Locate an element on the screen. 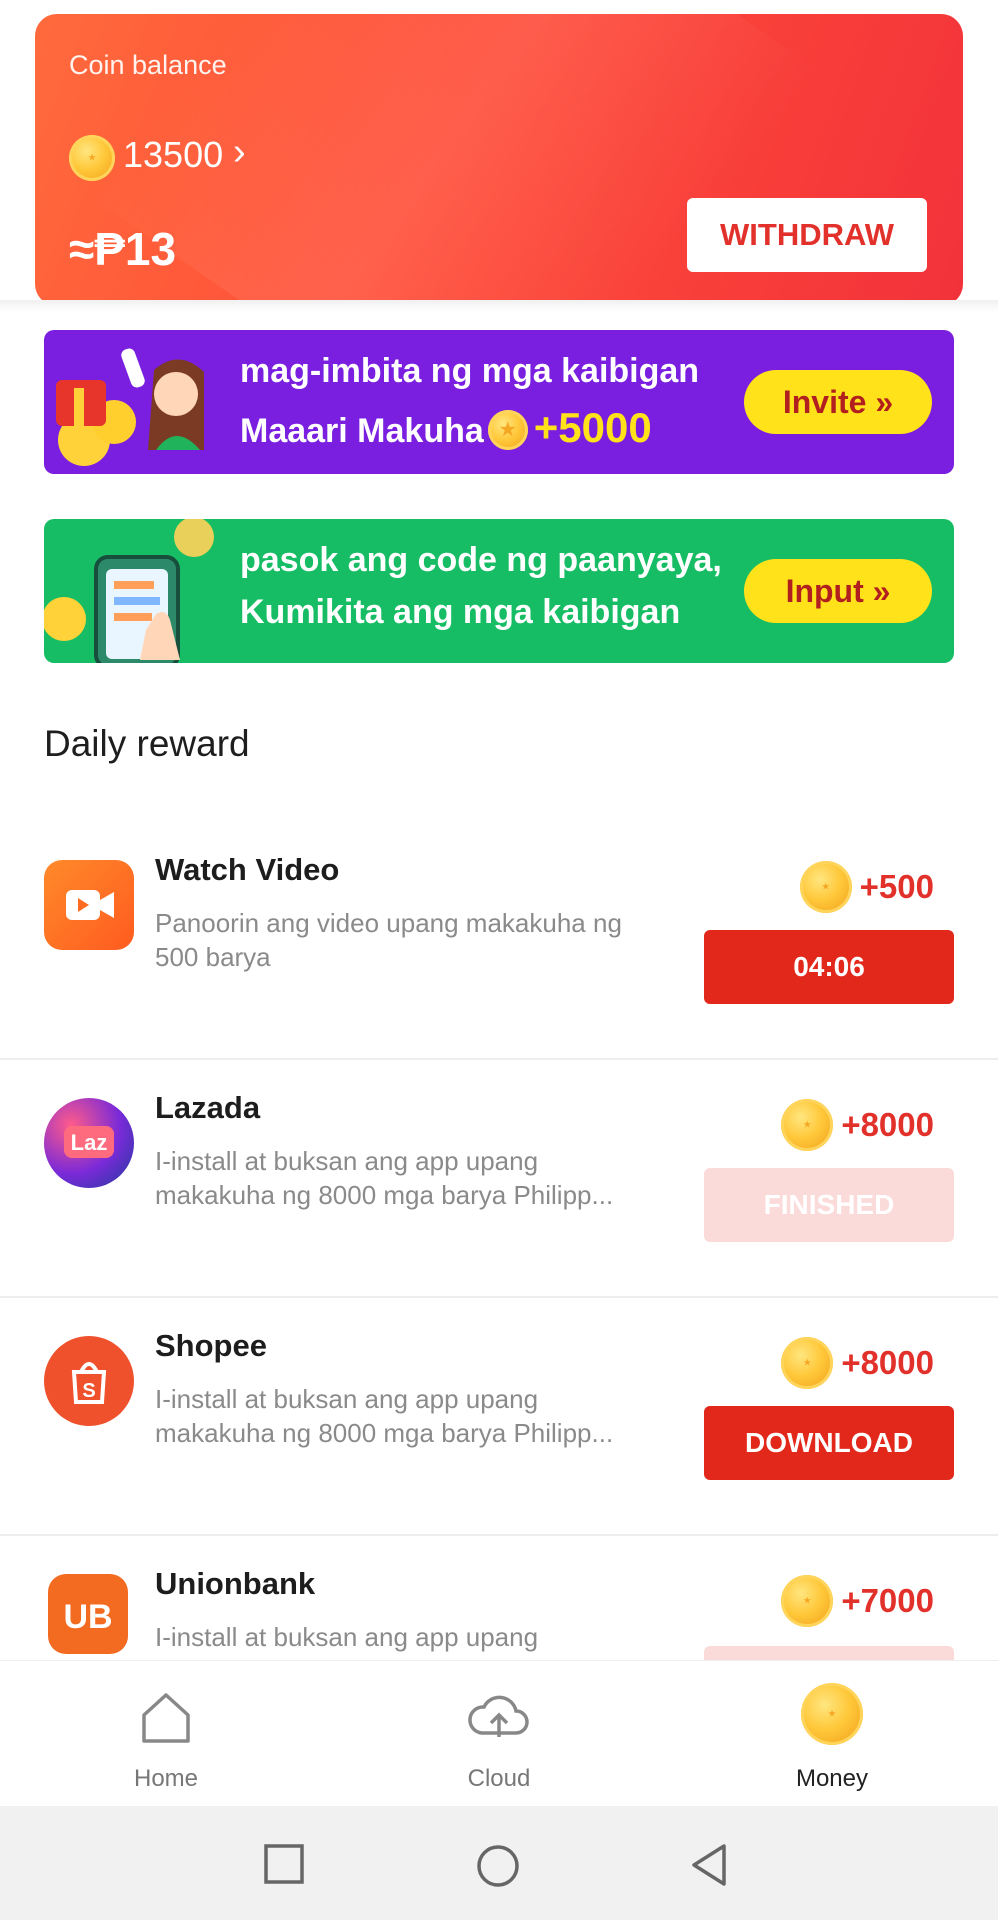 The height and width of the screenshot is (1920, 998). phone-tap-illustration-icon is located at coordinates (129, 591).